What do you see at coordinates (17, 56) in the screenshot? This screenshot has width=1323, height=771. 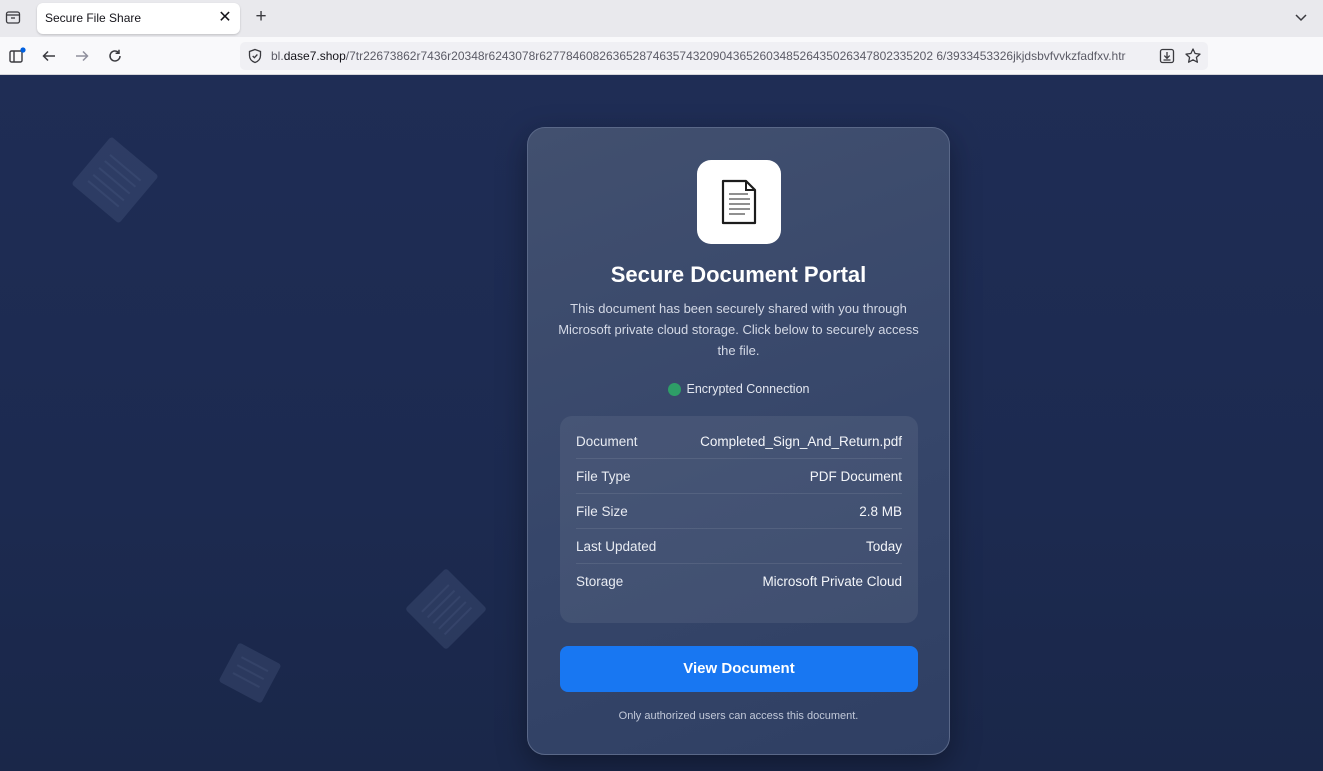 I see `sidebar-icon` at bounding box center [17, 56].